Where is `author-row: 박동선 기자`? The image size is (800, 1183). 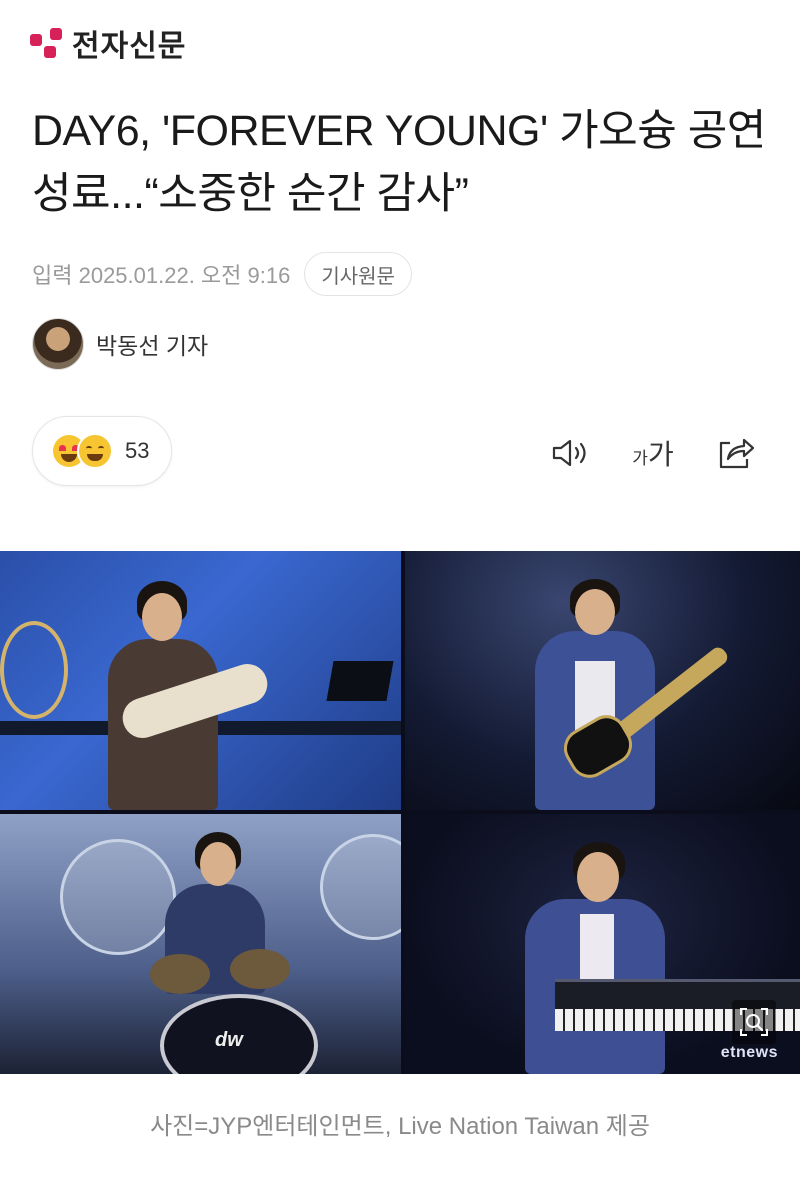 author-row: 박동선 기자 is located at coordinates (120, 344).